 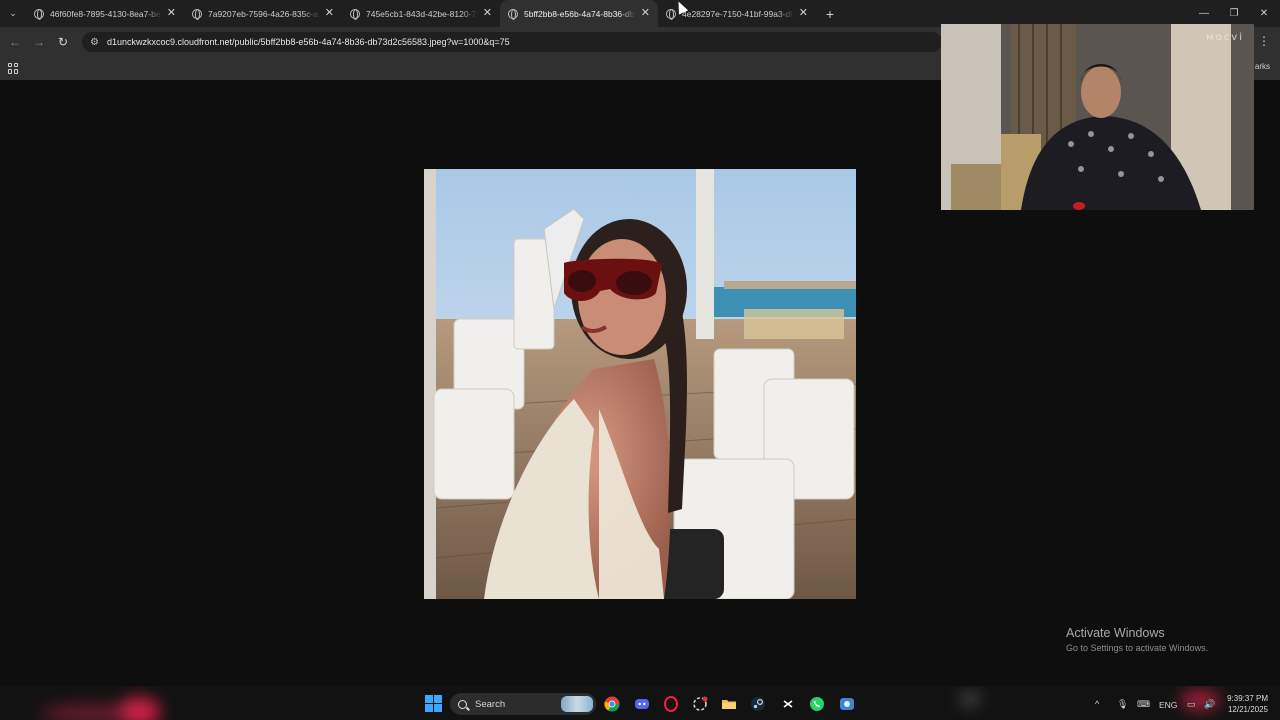 I want to click on webcam-watermark: ᴍocvi, so click(x=1225, y=37).